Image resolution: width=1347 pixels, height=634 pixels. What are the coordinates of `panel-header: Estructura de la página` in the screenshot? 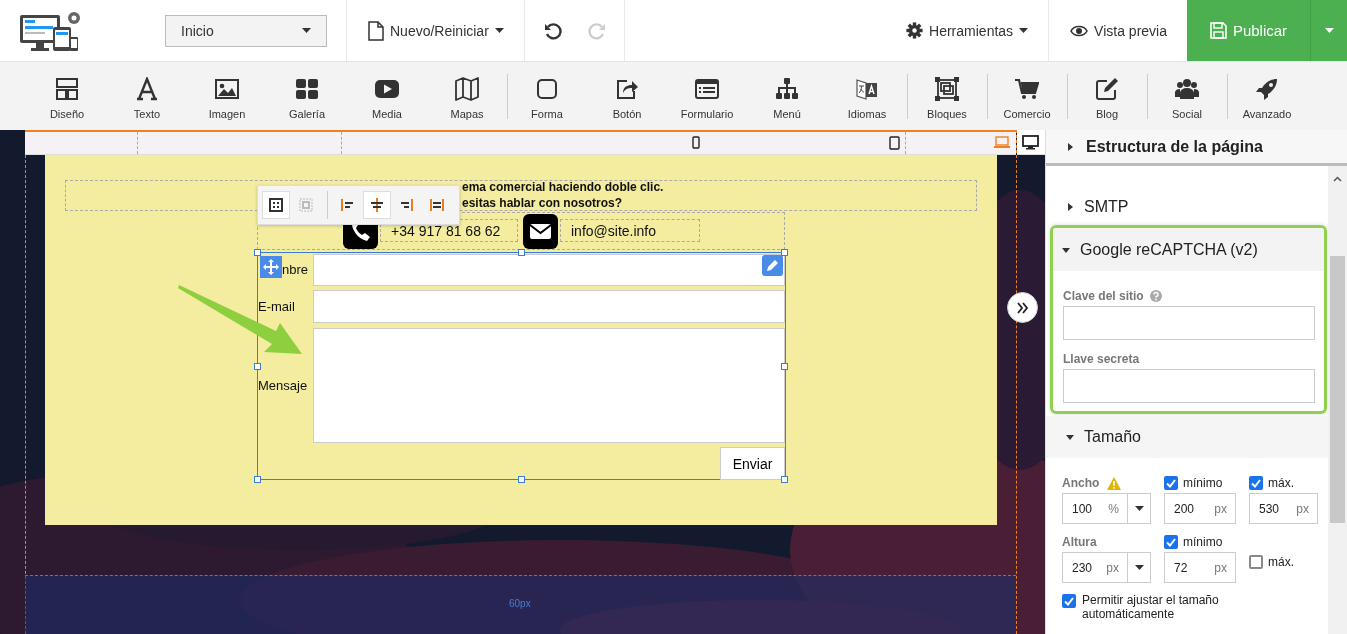 It's located at (1196, 148).